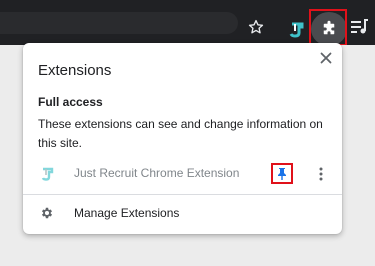  What do you see at coordinates (182, 194) in the screenshot?
I see `menu-divider` at bounding box center [182, 194].